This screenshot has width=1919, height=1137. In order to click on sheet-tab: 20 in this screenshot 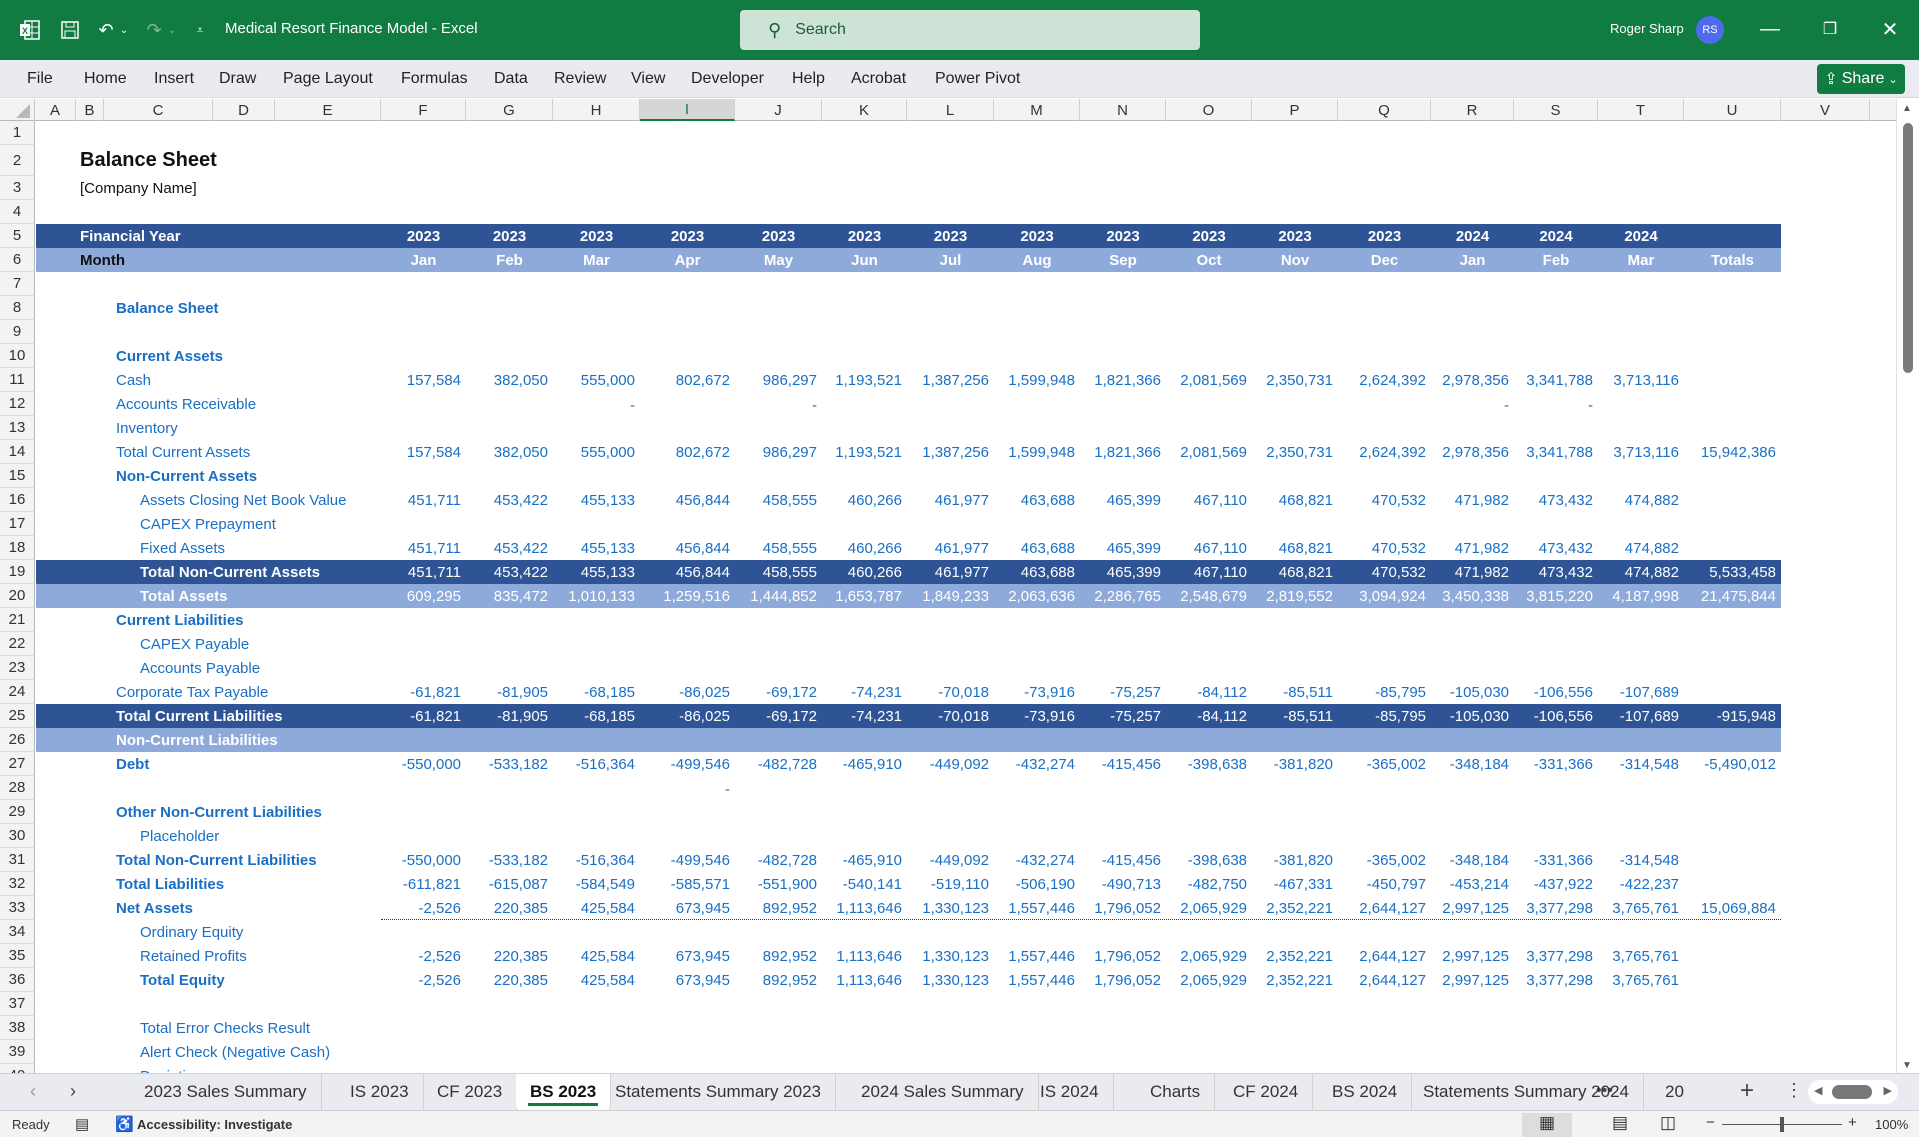, I will do `click(1672, 1092)`.